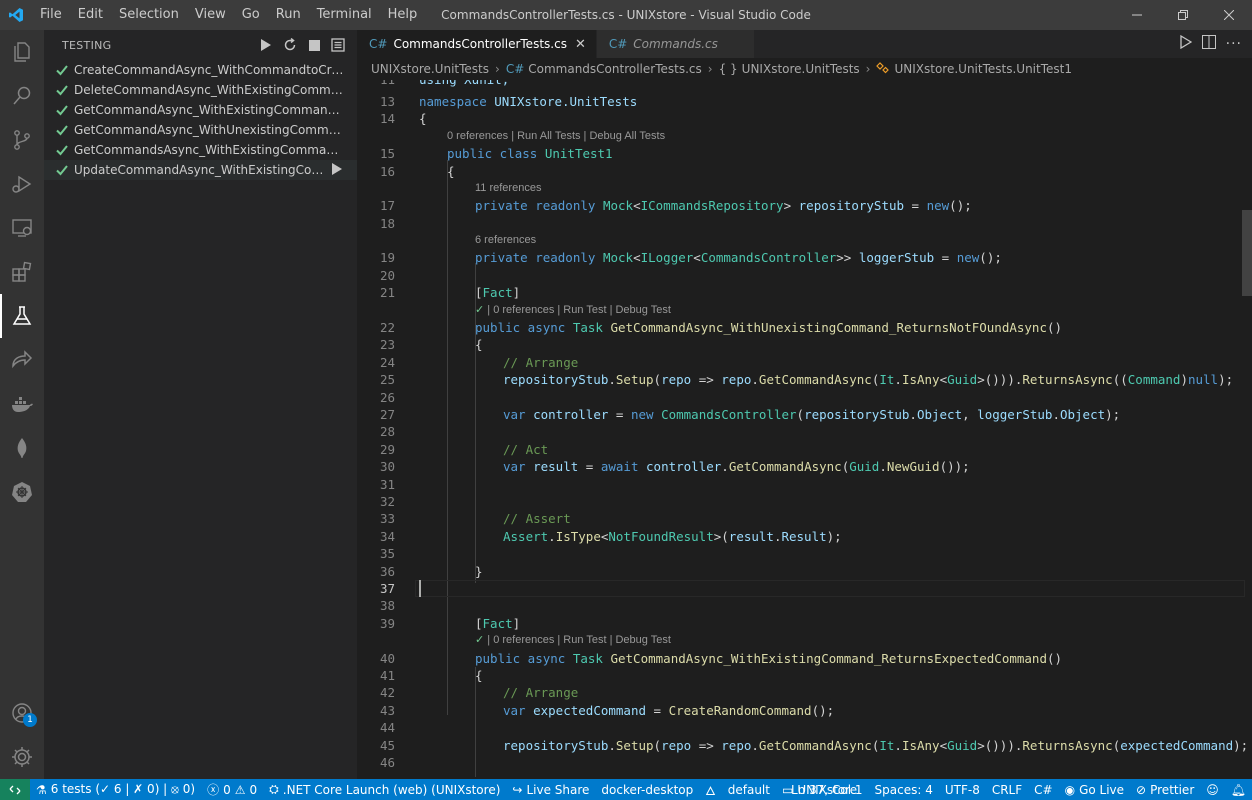 The width and height of the screenshot is (1252, 800). What do you see at coordinates (1137, 15) in the screenshot?
I see `minimize-icon` at bounding box center [1137, 15].